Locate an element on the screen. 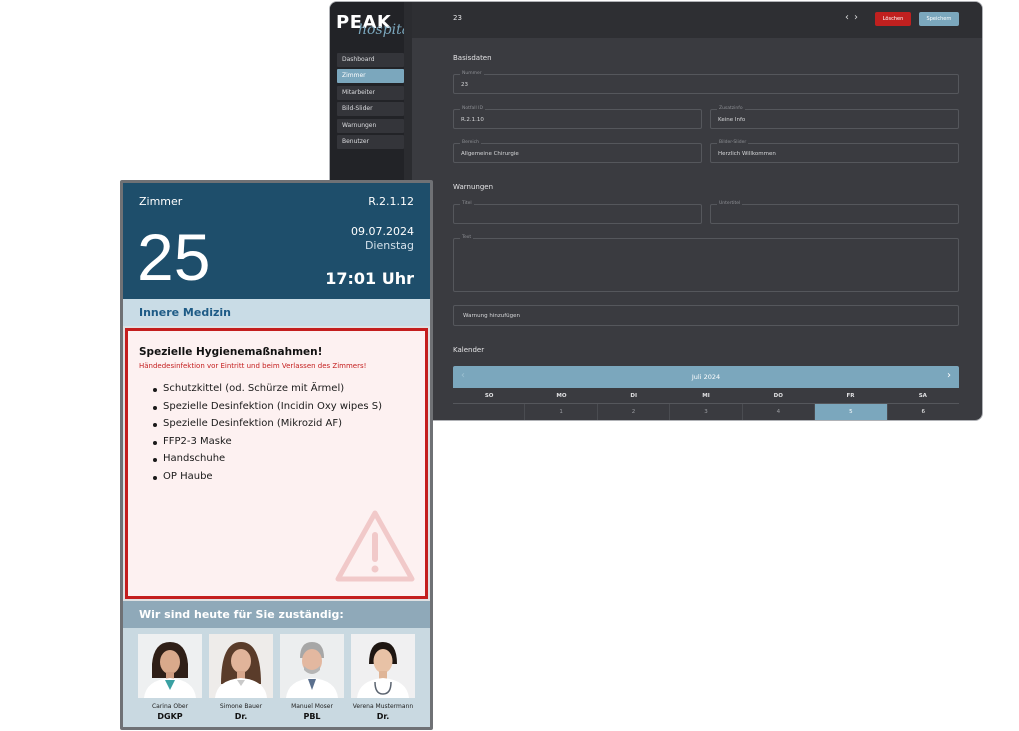  chevron-left-icon: ‹ is located at coordinates (849, 17).